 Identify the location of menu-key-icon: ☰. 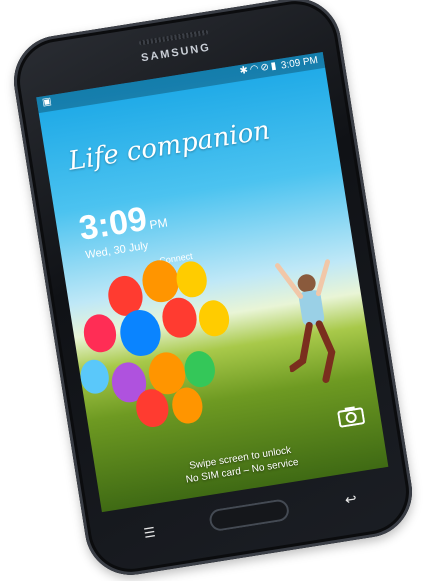
(150, 533).